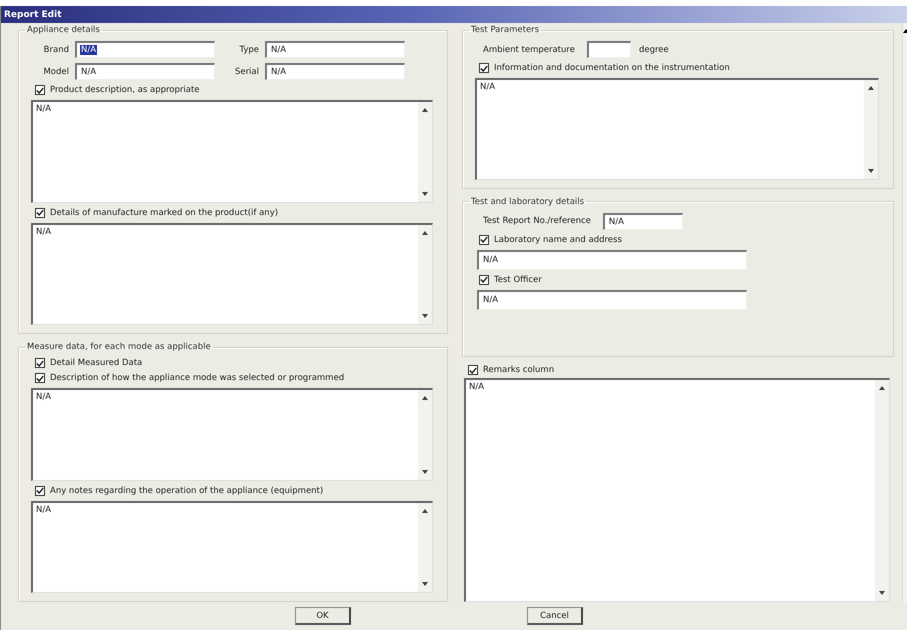 The width and height of the screenshot is (907, 630). Describe the element at coordinates (653, 49) in the screenshot. I see `unit-label: degree` at that location.